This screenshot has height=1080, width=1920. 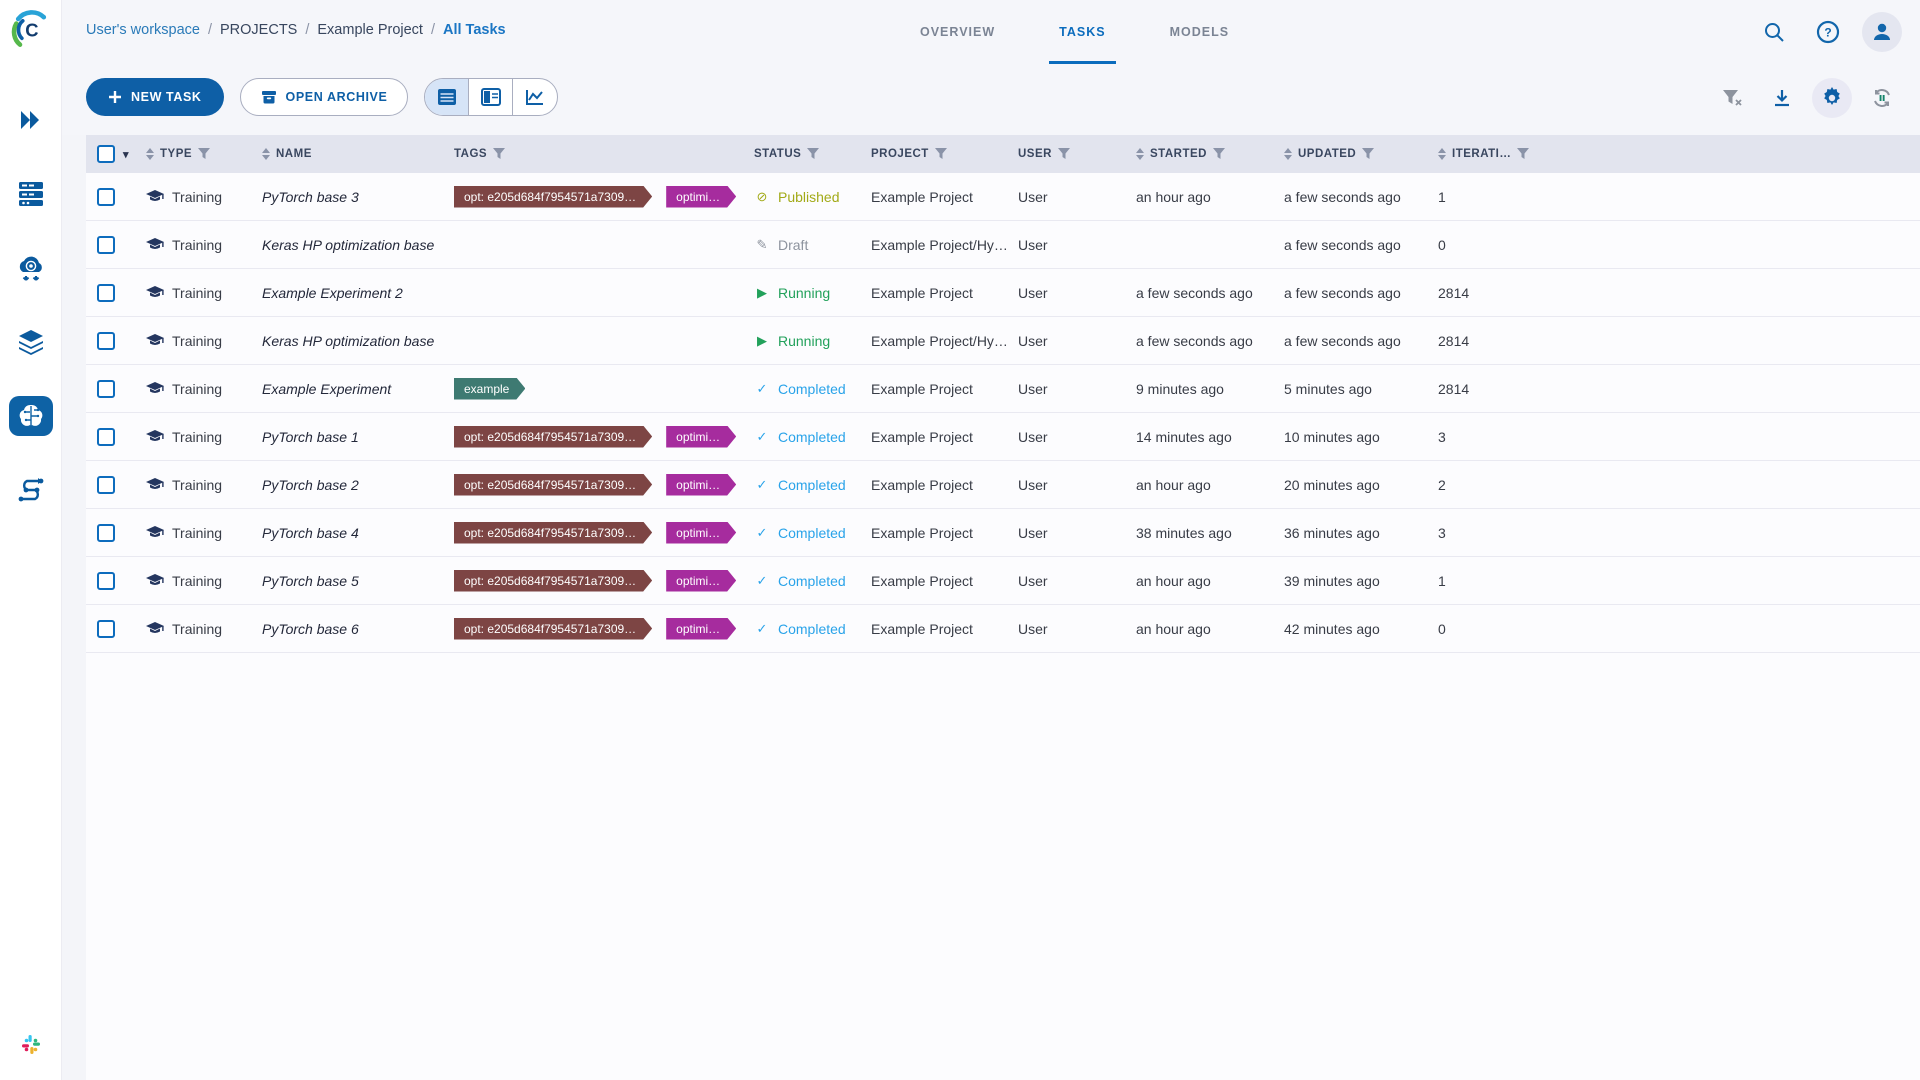 I want to click on split-view-button, so click(x=491, y=97).